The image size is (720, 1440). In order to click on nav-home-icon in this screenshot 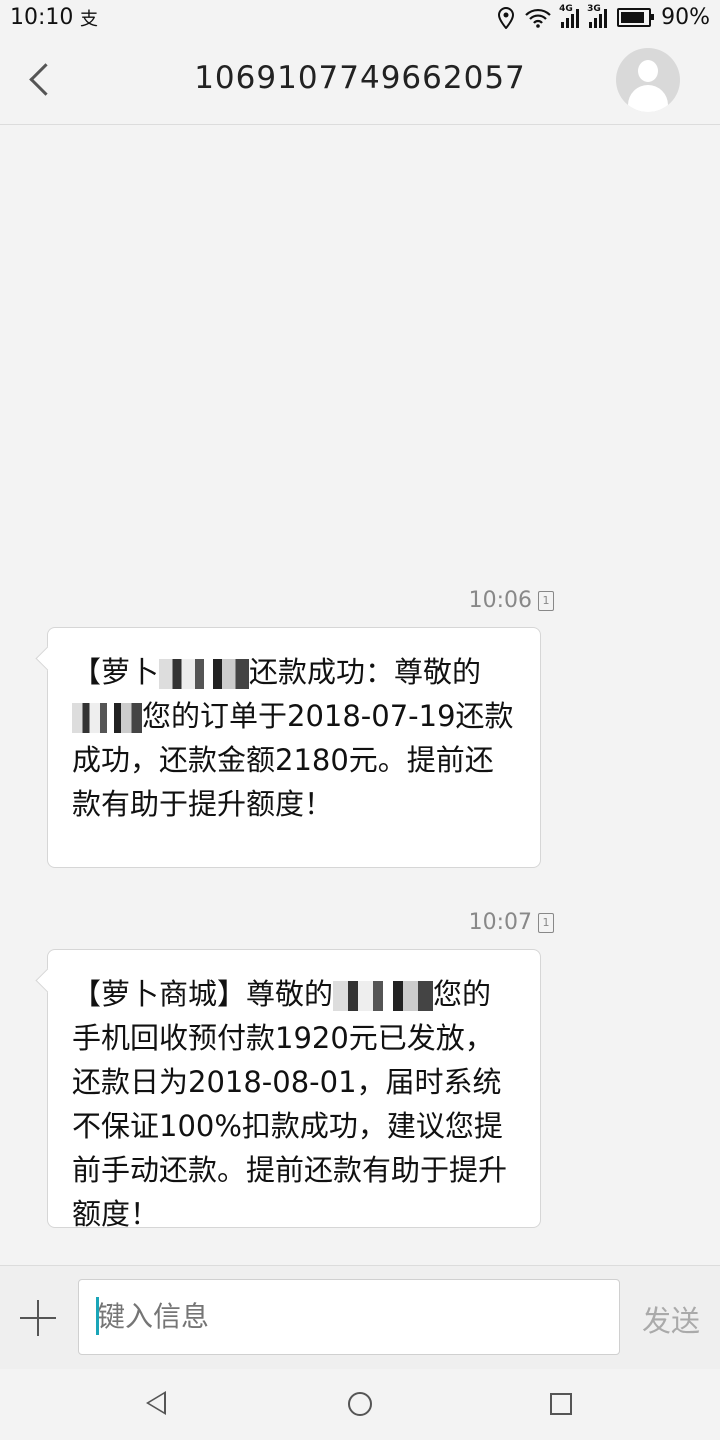, I will do `click(360, 1404)`.